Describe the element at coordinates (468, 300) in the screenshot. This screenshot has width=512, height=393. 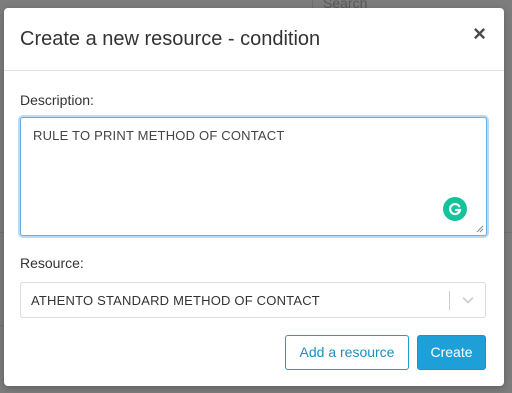
I see `chevron-down-icon` at that location.